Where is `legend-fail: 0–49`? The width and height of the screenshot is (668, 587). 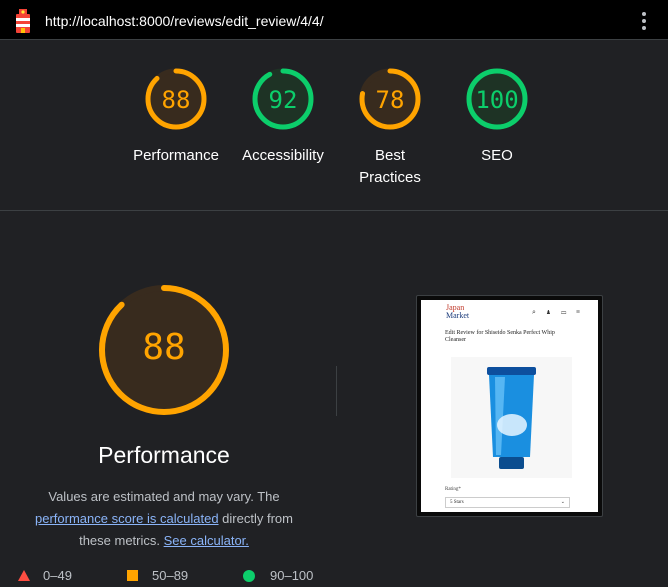 legend-fail: 0–49 is located at coordinates (45, 575).